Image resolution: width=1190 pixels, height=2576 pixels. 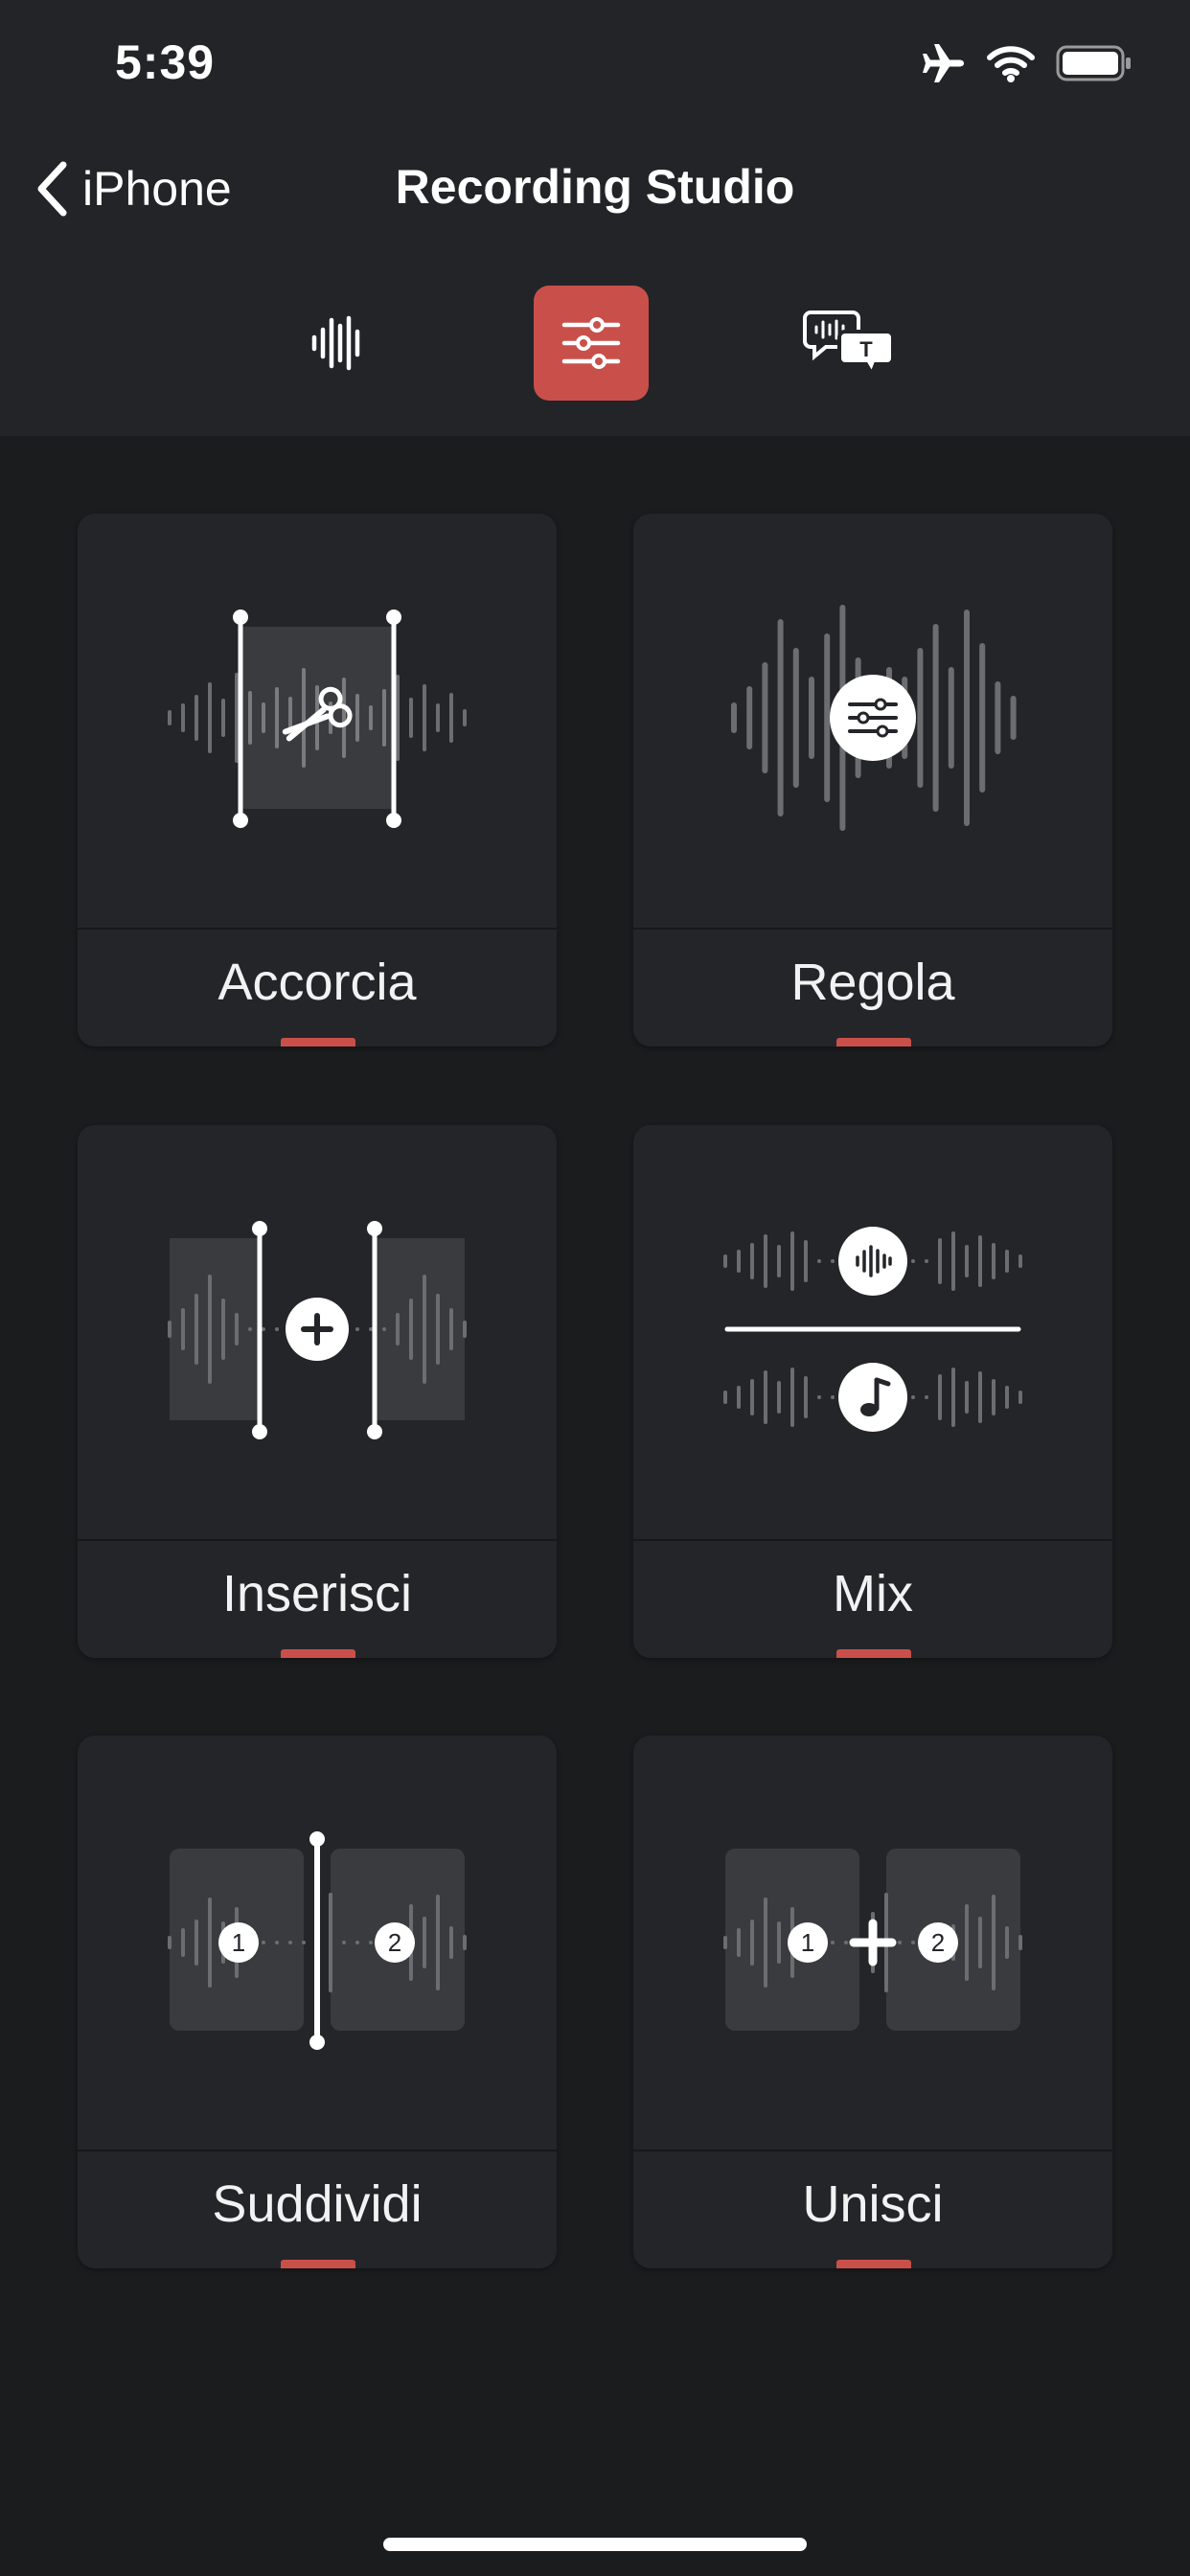 I want to click on split-icon: 1 2, so click(x=318, y=1940).